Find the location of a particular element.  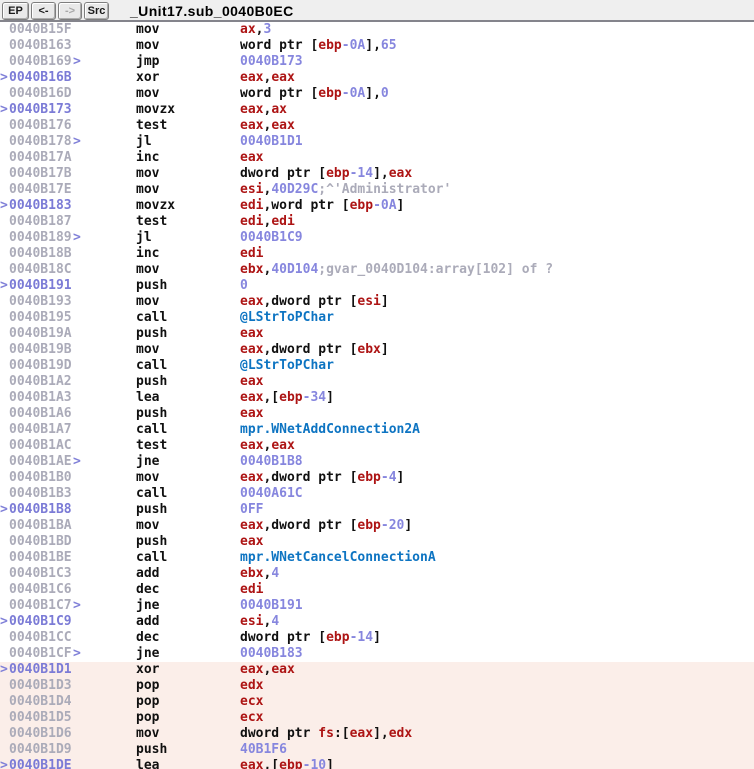

asm-address: 0040B15F is located at coordinates (40, 29).